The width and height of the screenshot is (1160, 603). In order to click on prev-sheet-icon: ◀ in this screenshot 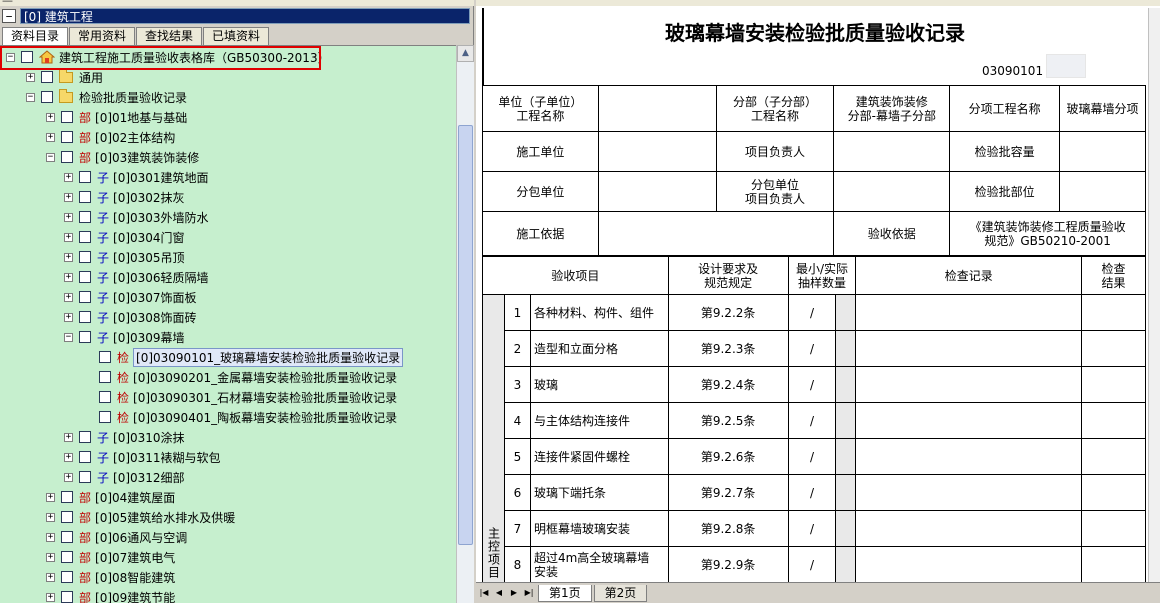, I will do `click(499, 593)`.